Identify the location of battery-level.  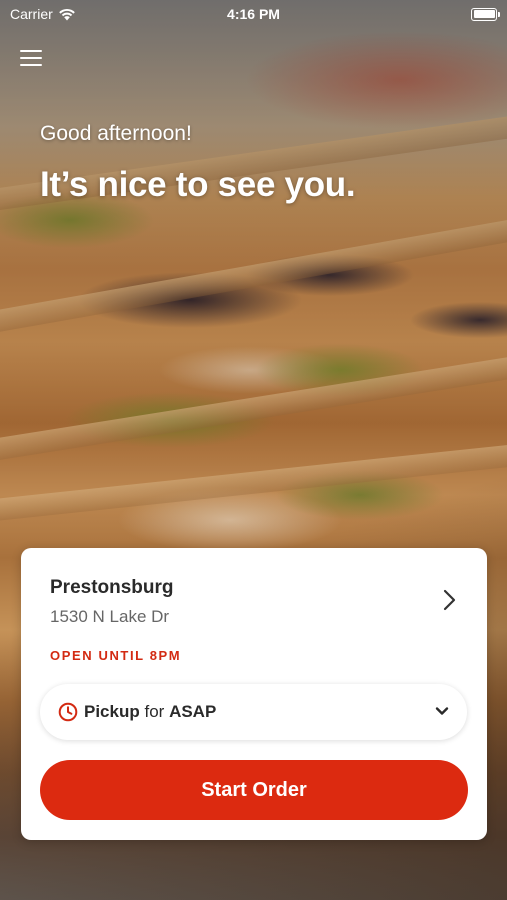
(484, 14).